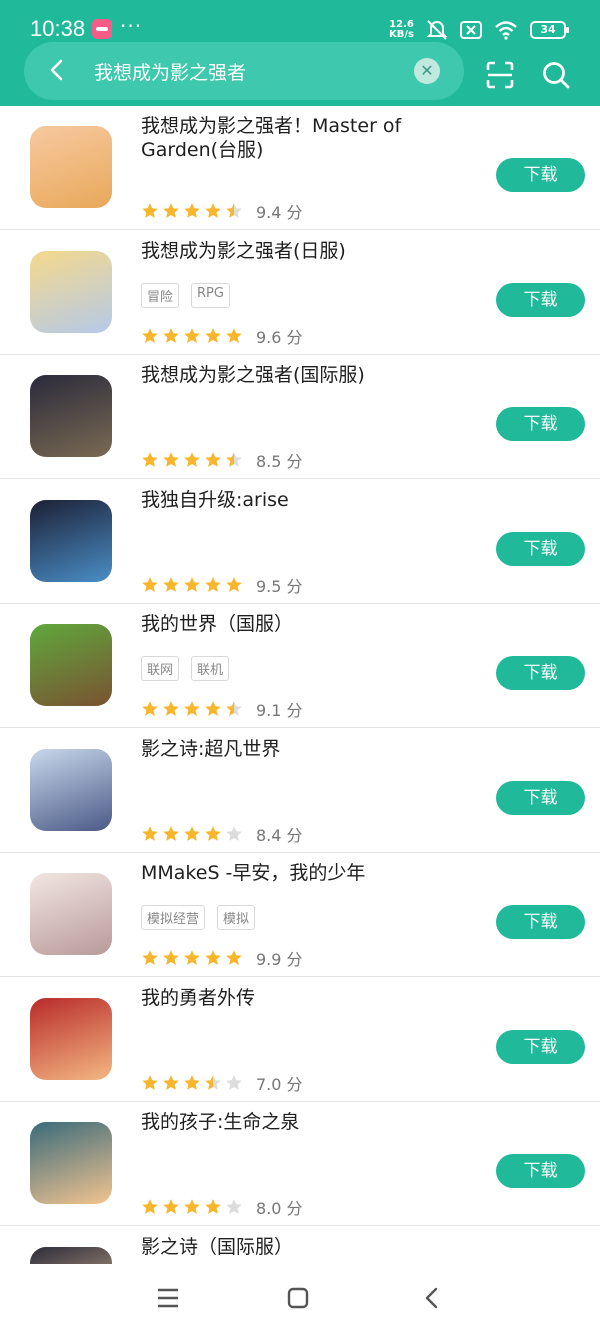 Image resolution: width=600 pixels, height=1334 pixels. Describe the element at coordinates (210, 295) in the screenshot. I see `app-tag: RPG` at that location.